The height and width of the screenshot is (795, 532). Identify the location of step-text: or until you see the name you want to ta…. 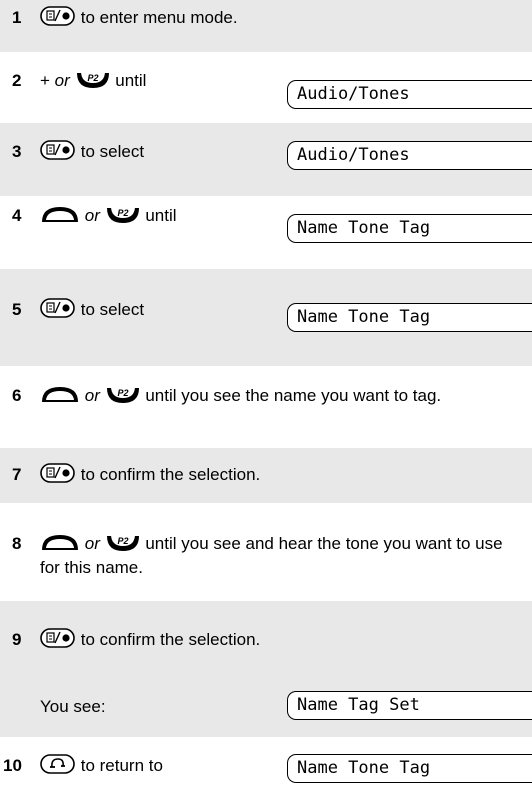
(280, 396).